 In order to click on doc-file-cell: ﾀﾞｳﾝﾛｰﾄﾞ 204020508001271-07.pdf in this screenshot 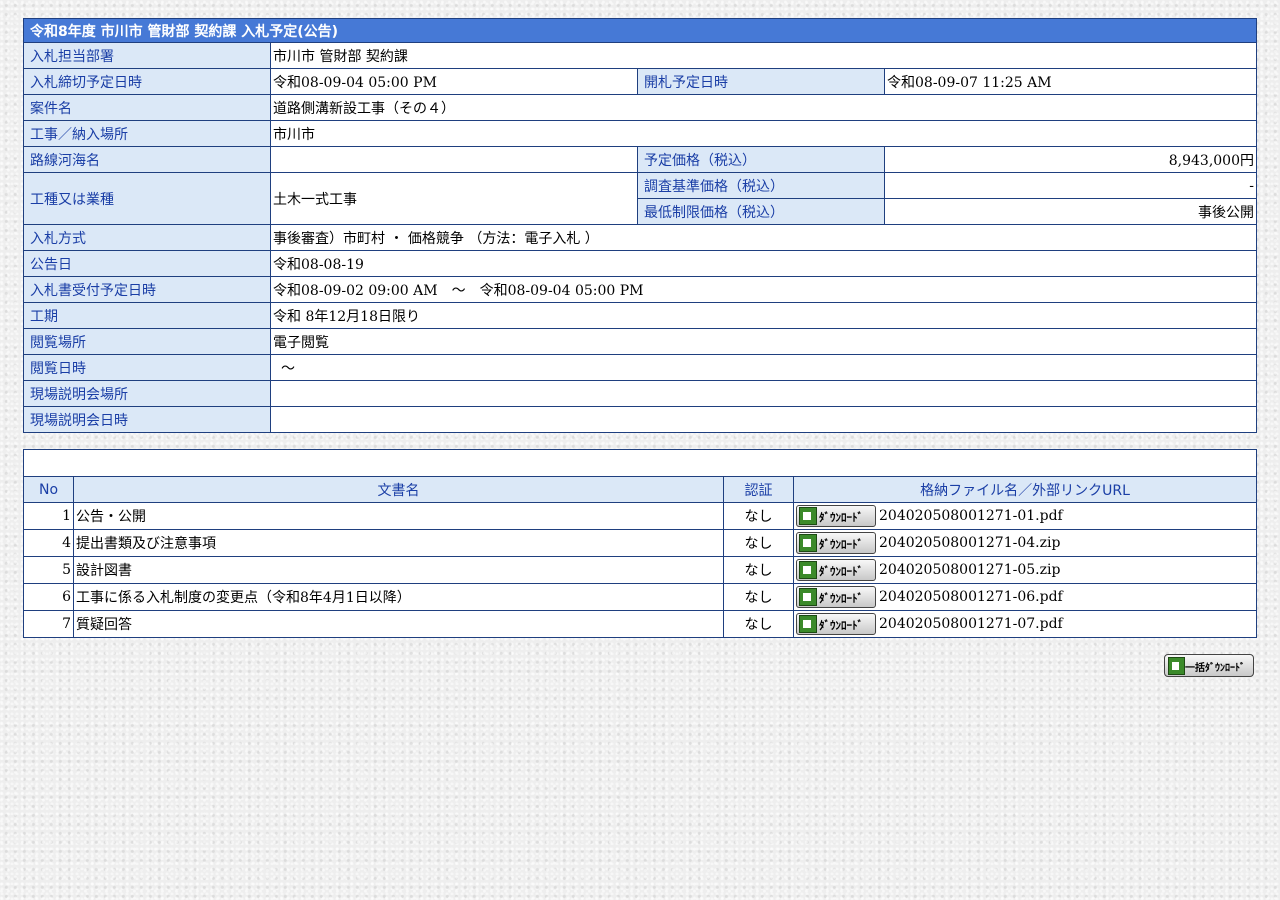, I will do `click(1025, 624)`.